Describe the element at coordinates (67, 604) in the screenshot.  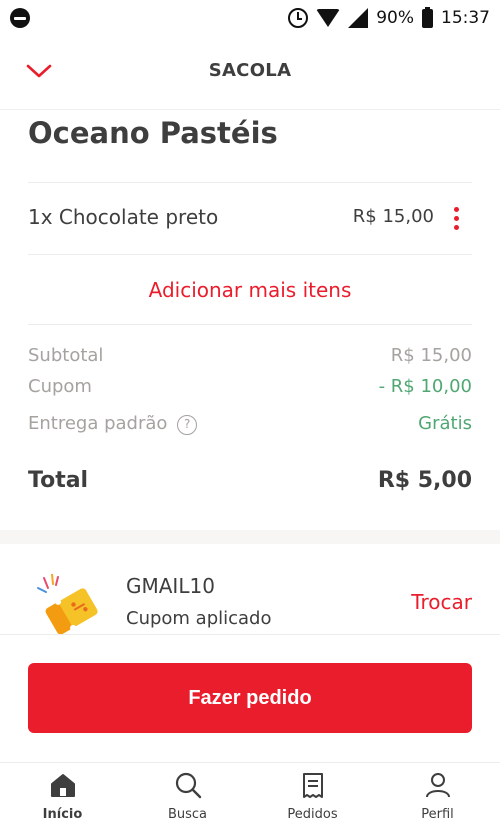
I see `coupon-ticket-icon` at that location.